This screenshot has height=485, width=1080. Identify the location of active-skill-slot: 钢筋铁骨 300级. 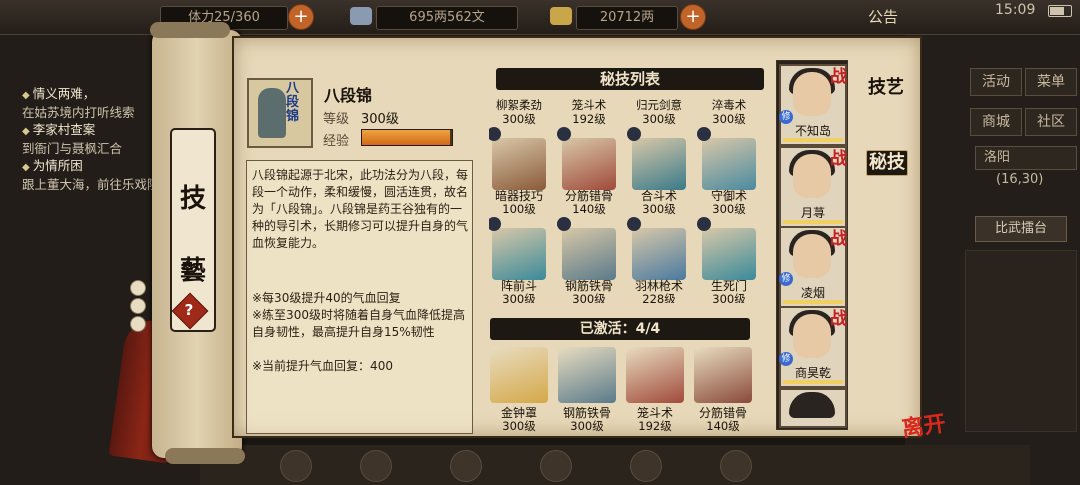
(587, 389).